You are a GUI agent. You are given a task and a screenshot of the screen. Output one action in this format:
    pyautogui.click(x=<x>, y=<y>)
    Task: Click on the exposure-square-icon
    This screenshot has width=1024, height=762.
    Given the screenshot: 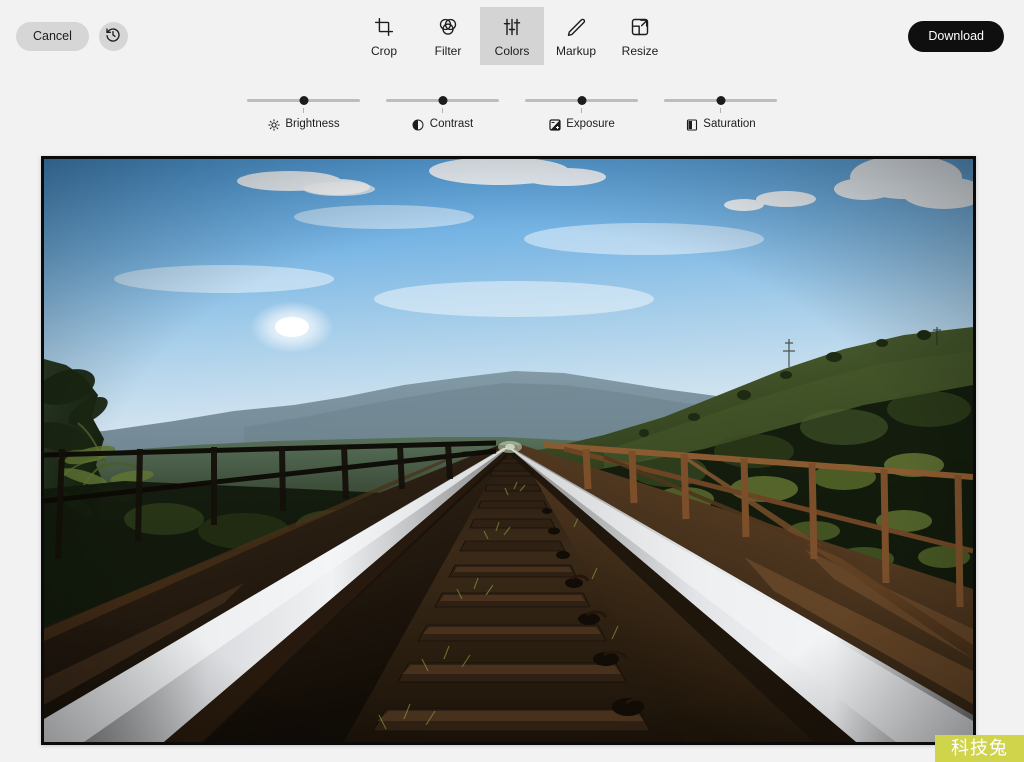 What is the action you would take?
    pyautogui.click(x=554, y=124)
    